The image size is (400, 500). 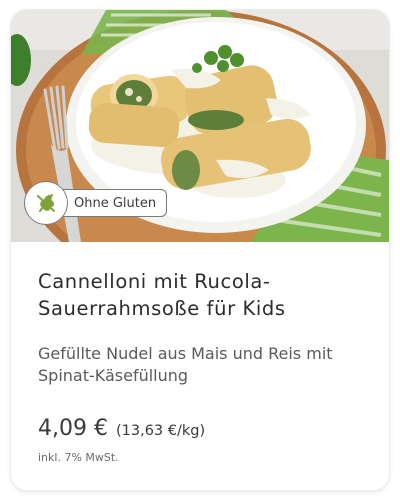 What do you see at coordinates (78, 457) in the screenshot?
I see `tax-note: inkl. 7% MwSt.` at bounding box center [78, 457].